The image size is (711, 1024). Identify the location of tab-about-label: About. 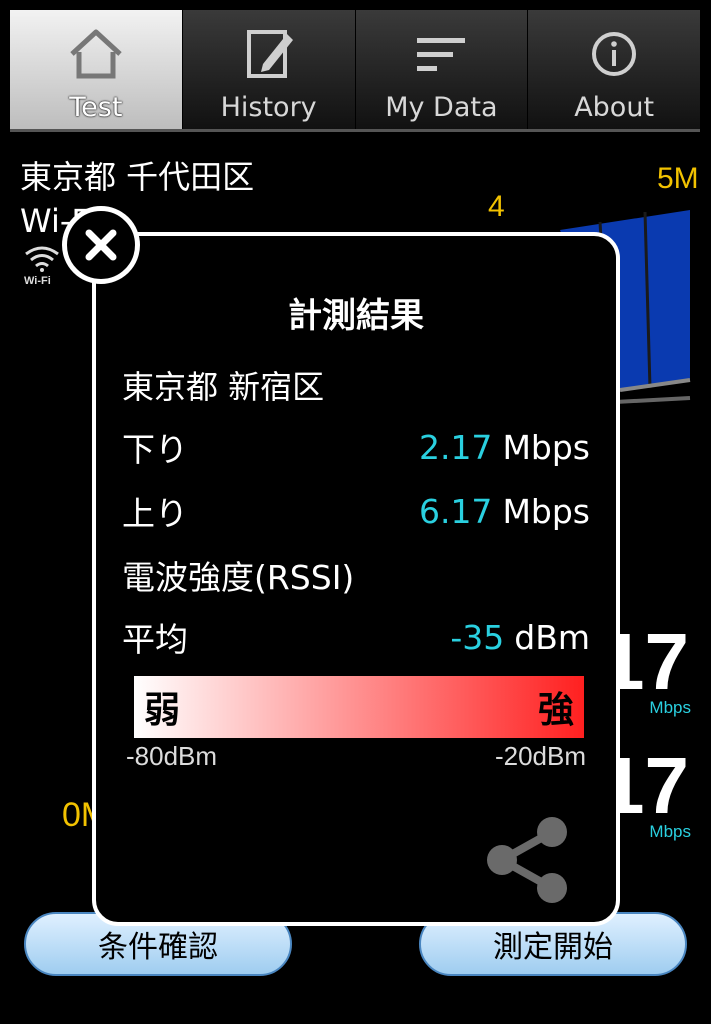
(614, 107).